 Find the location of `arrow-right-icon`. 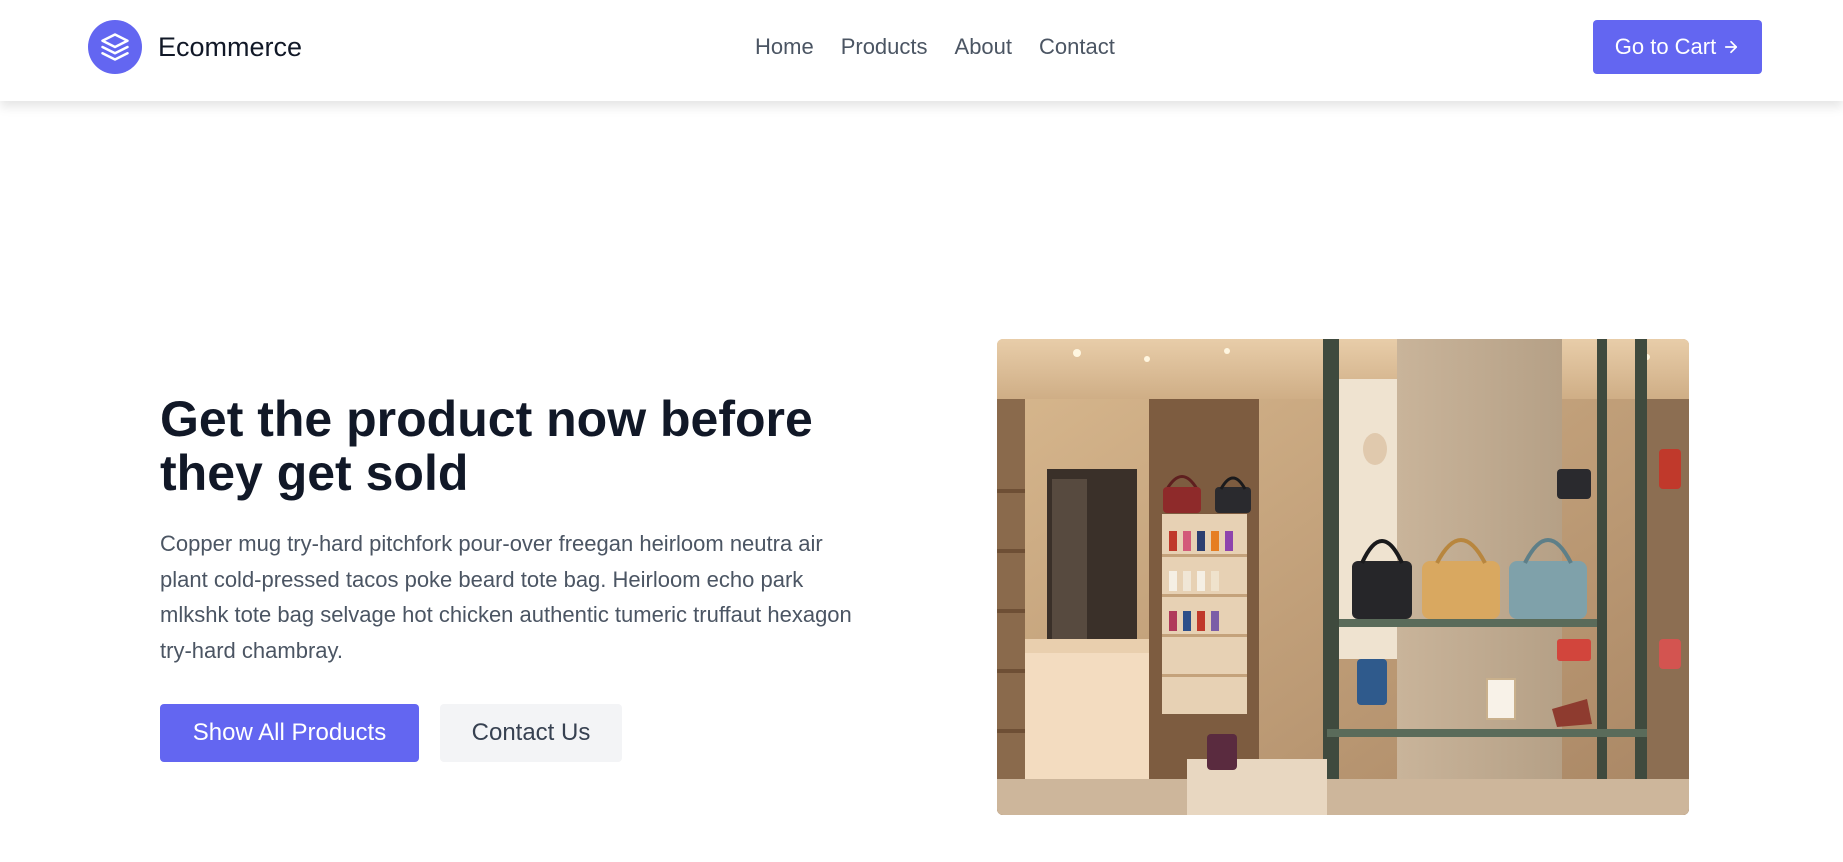

arrow-right-icon is located at coordinates (1731, 47).